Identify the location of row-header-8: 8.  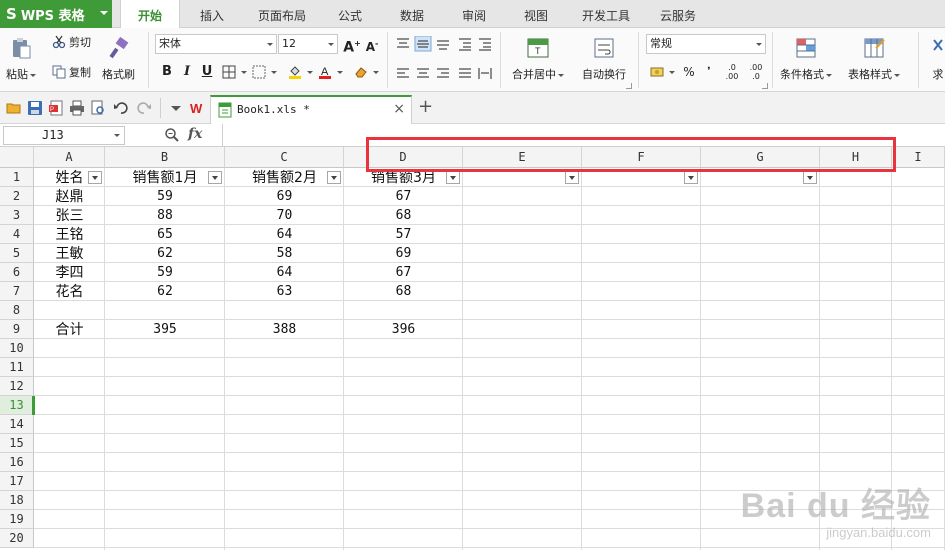
(17, 310).